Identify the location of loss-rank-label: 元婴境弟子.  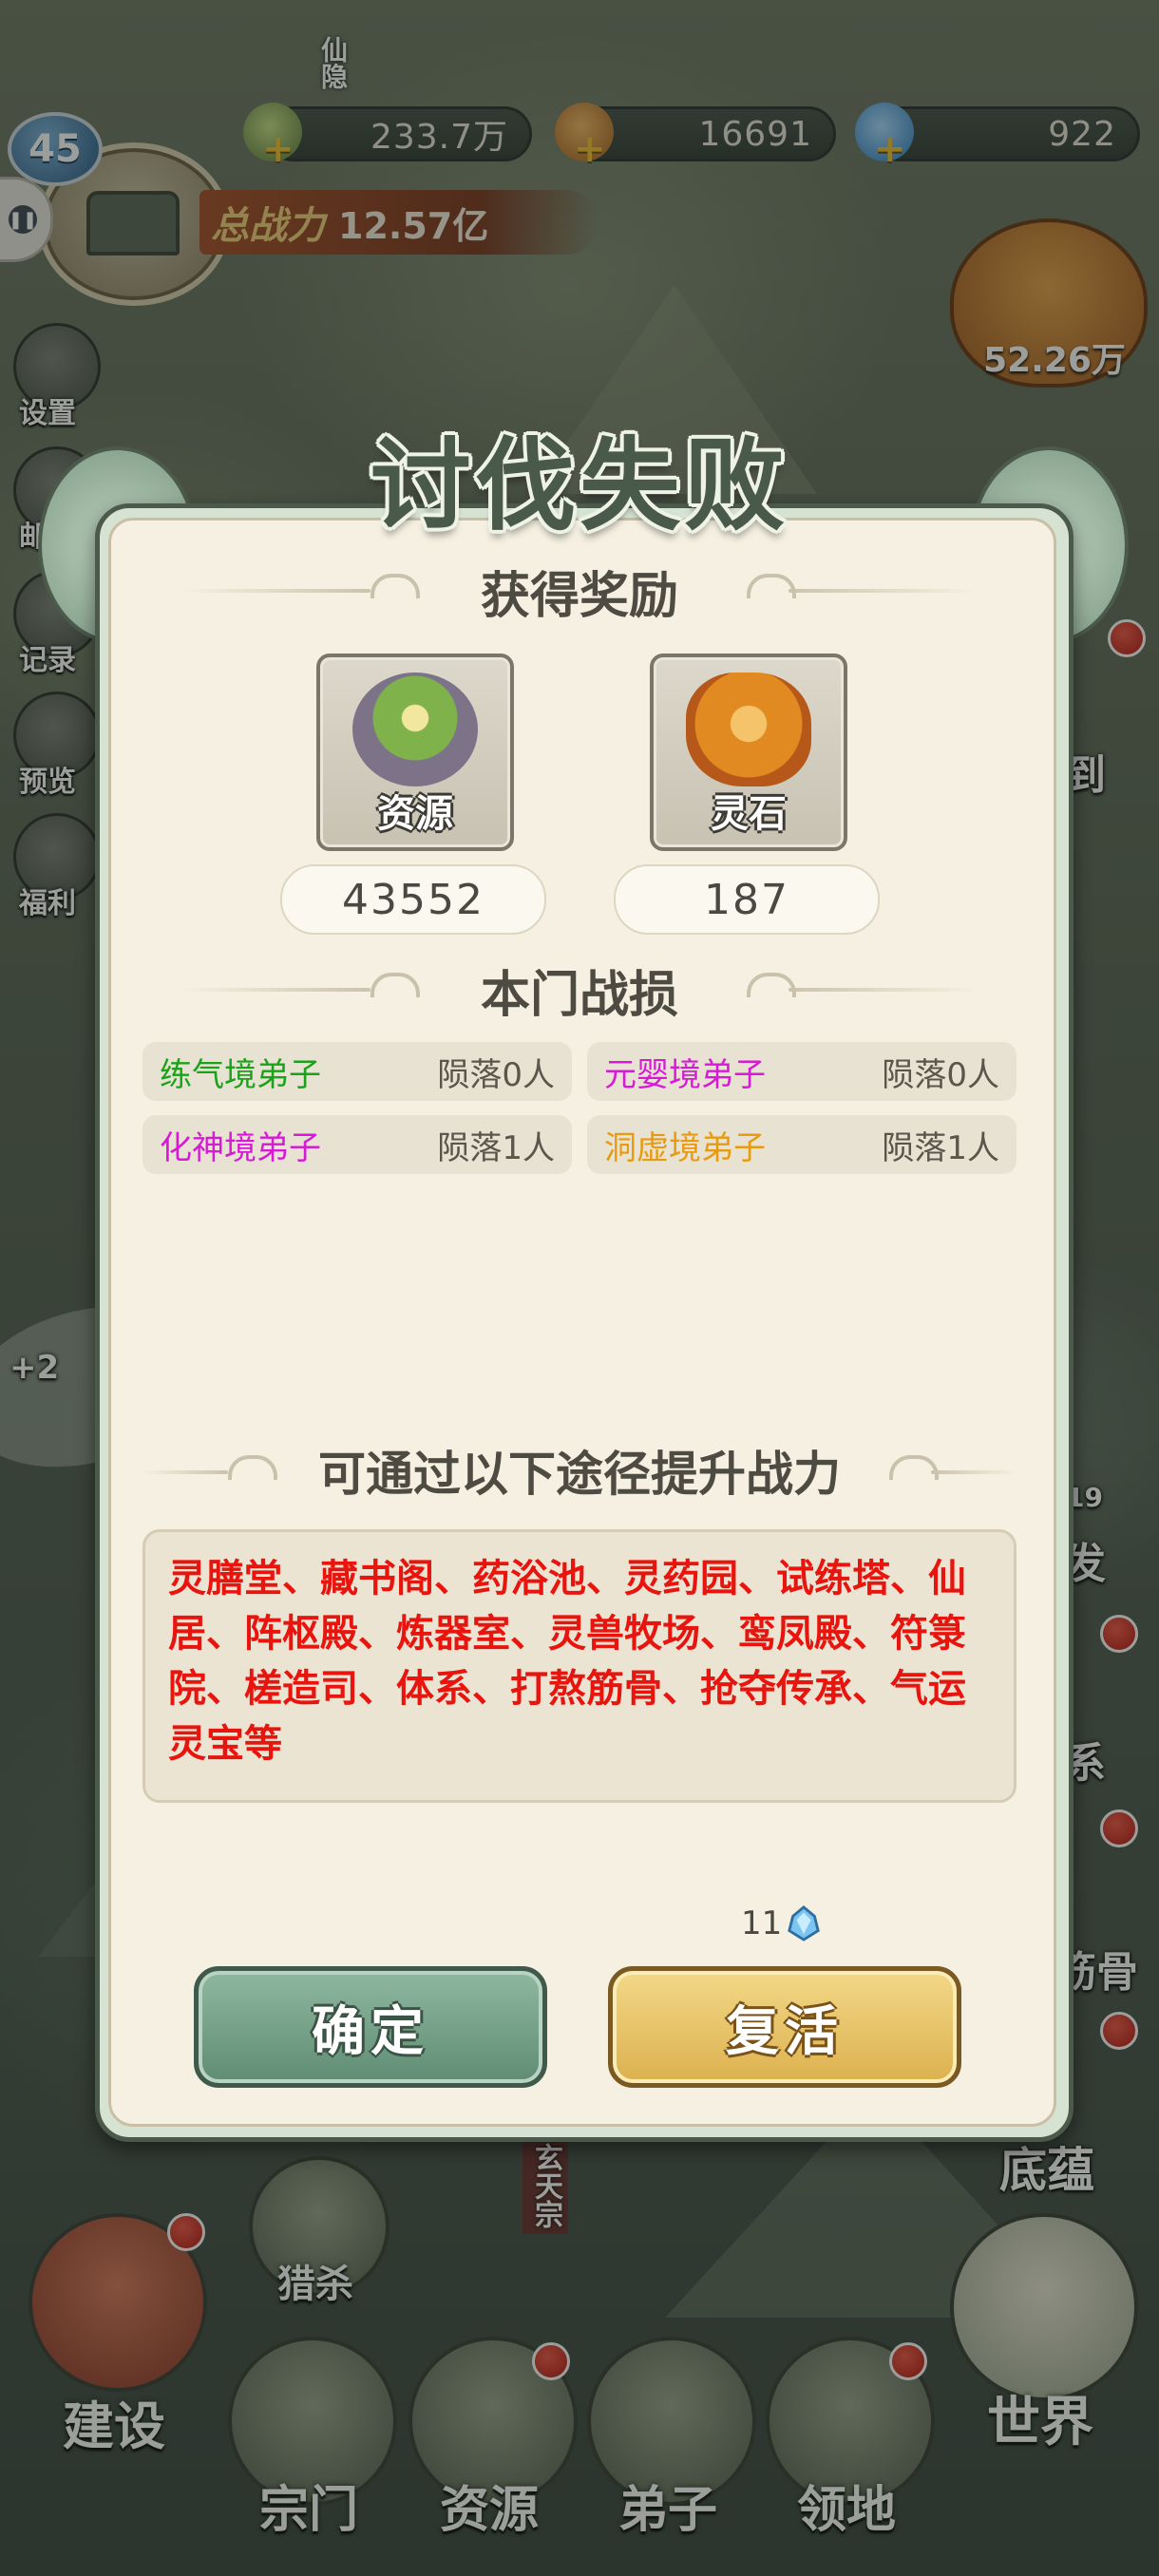
(685, 1074).